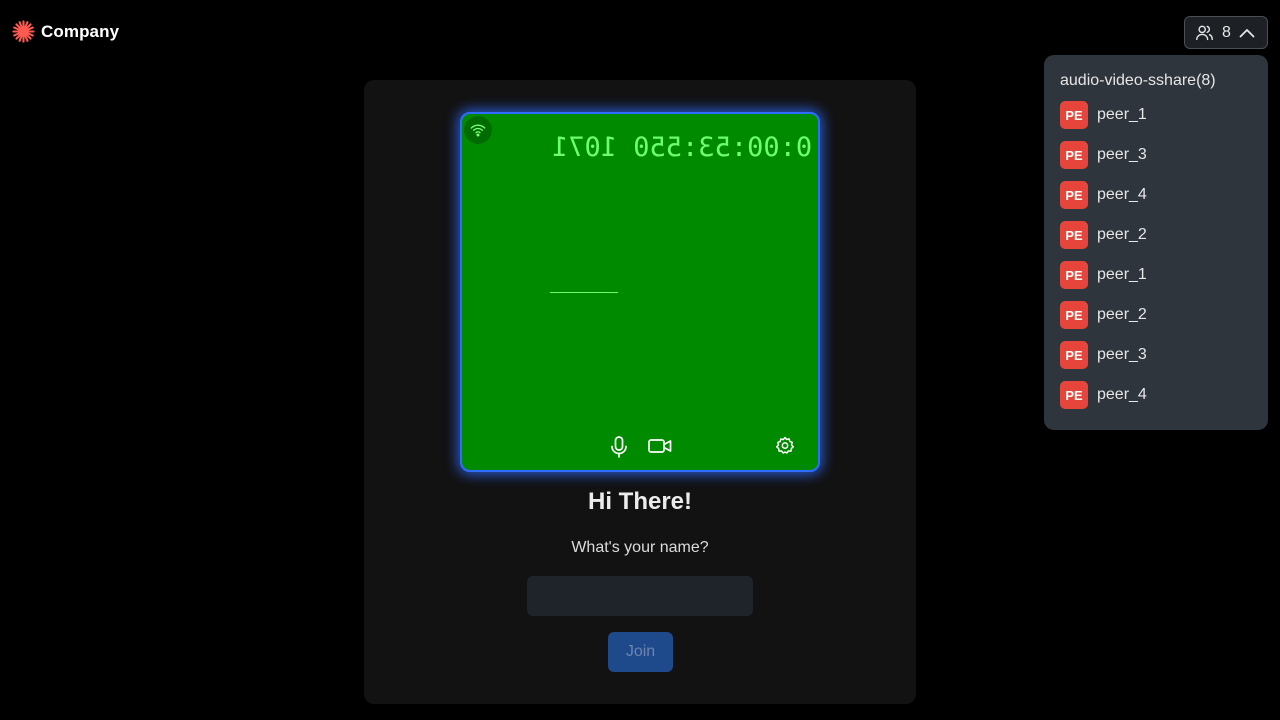 This screenshot has width=1280, height=720. What do you see at coordinates (639, 501) in the screenshot?
I see `greeting-heading: Hi There!` at bounding box center [639, 501].